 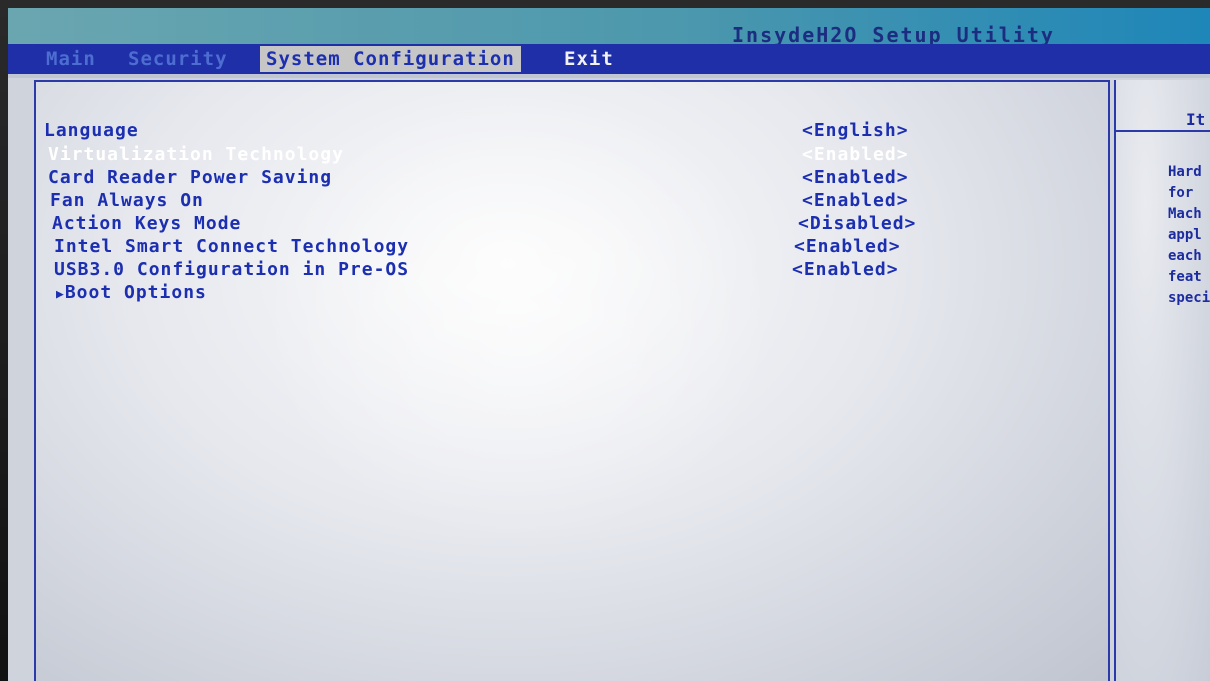 I want to click on tab-security: Security, so click(x=178, y=59).